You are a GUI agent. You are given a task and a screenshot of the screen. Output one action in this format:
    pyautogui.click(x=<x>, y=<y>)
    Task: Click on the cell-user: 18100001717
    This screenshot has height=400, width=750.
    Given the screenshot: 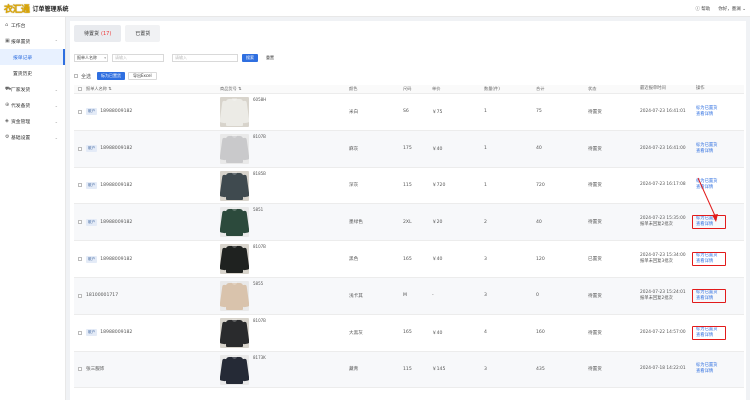 What is the action you would take?
    pyautogui.click(x=102, y=296)
    